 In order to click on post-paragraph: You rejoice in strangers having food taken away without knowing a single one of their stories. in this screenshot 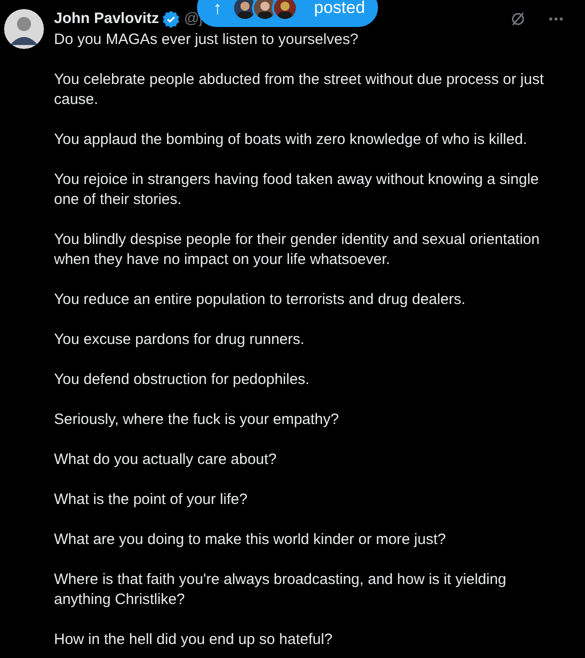, I will do `click(297, 190)`.